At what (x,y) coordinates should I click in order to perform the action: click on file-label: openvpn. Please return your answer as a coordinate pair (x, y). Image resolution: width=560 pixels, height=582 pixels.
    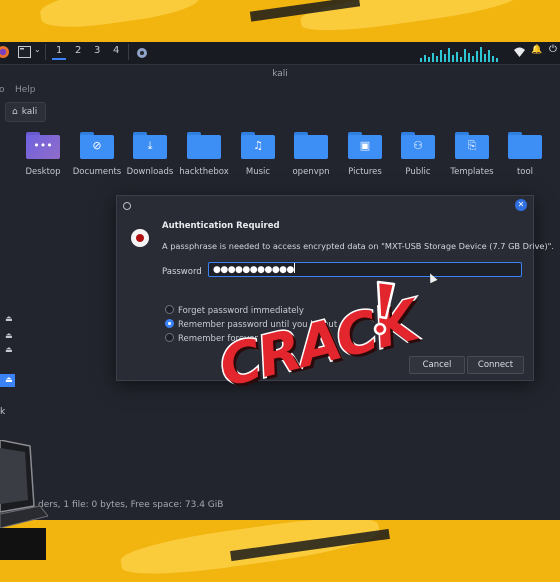
    Looking at the image, I should click on (311, 172).